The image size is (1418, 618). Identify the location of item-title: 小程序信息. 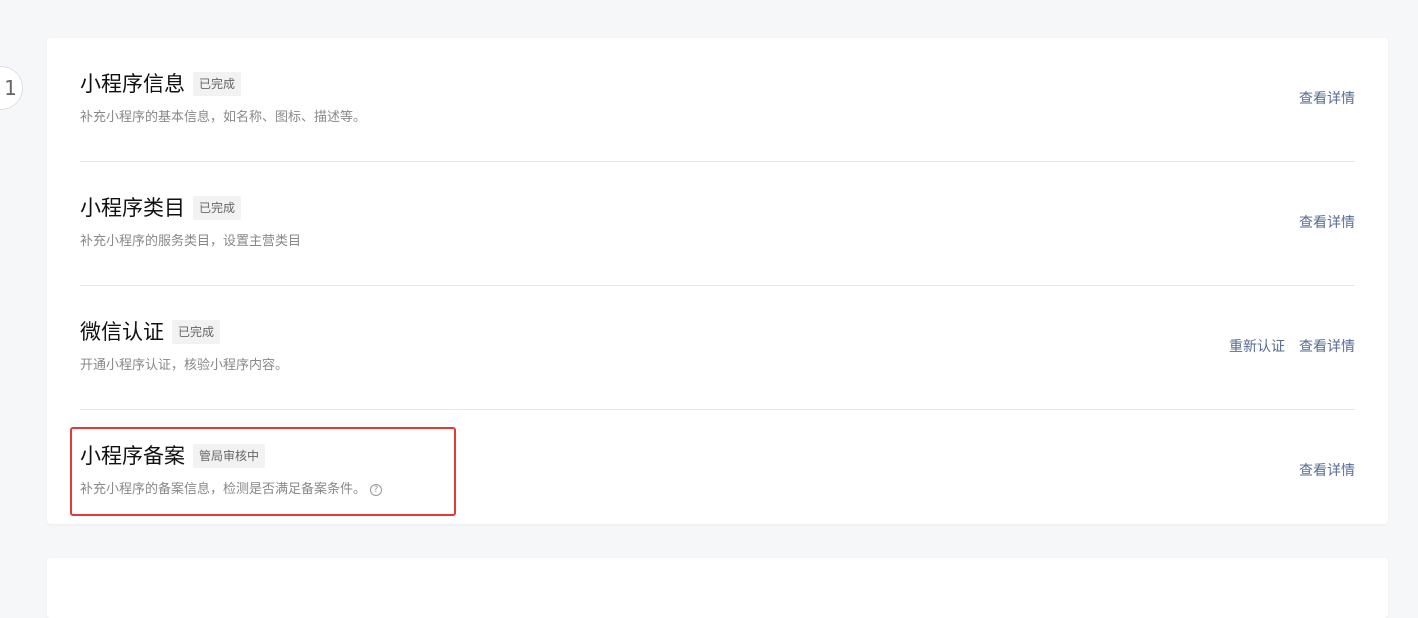
(132, 84).